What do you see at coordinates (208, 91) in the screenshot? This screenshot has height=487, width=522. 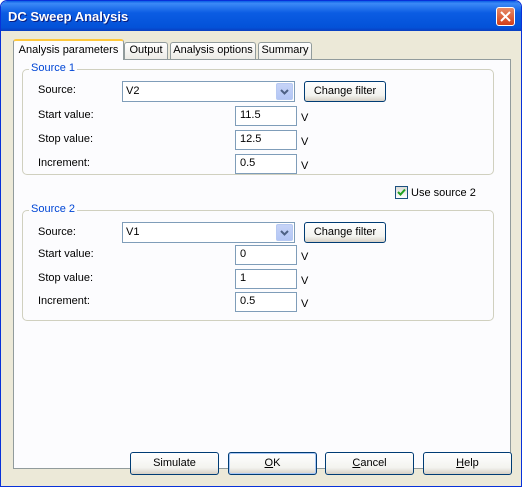 I see `source1-source-select: V2` at bounding box center [208, 91].